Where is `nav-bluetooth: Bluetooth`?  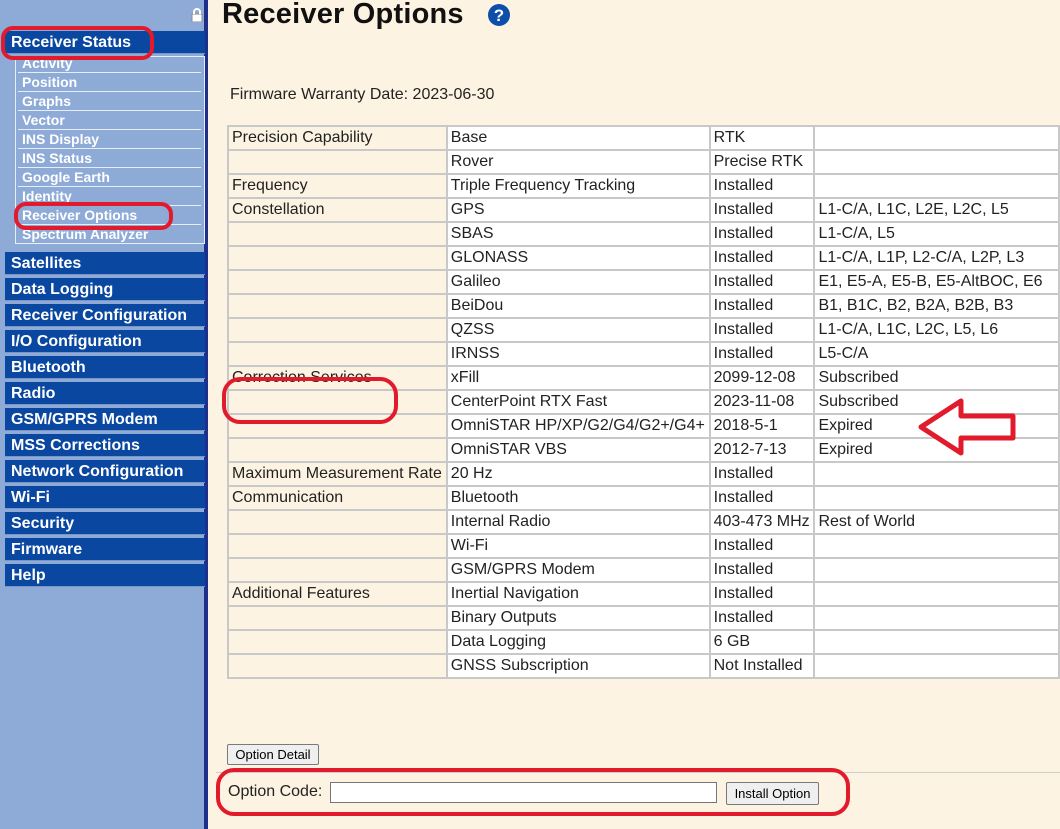 nav-bluetooth: Bluetooth is located at coordinates (105, 367).